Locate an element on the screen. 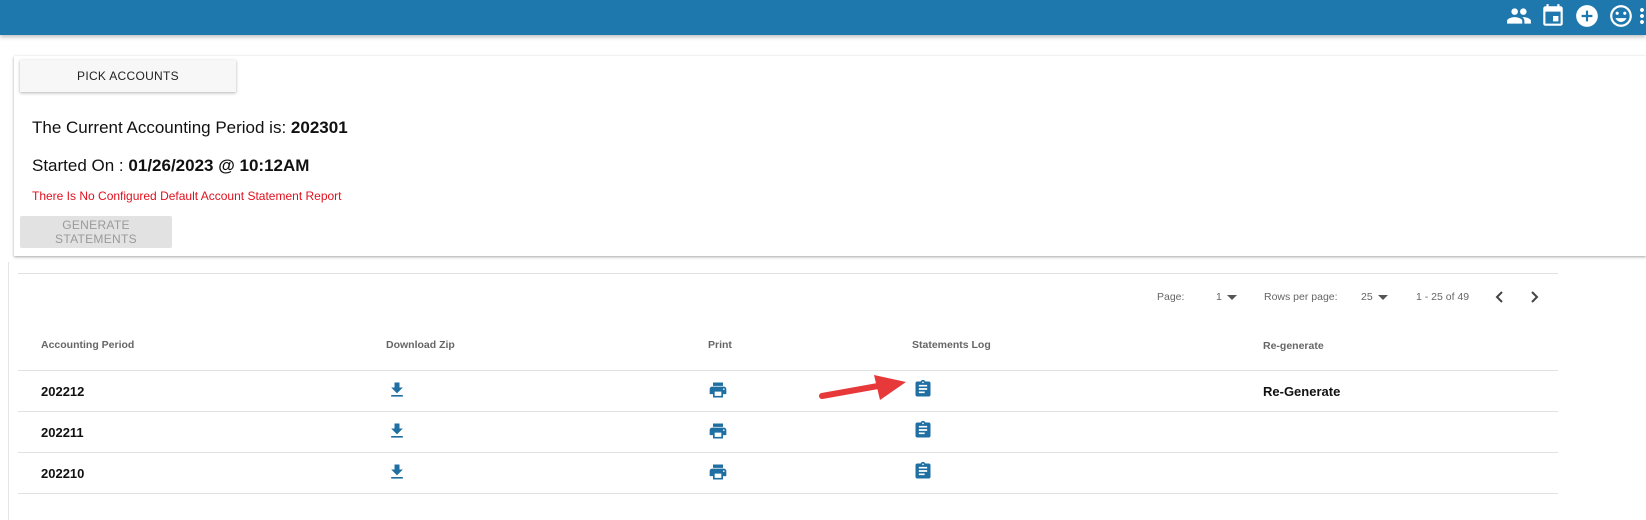 The height and width of the screenshot is (520, 1646). current-period-value: 202301 is located at coordinates (319, 127).